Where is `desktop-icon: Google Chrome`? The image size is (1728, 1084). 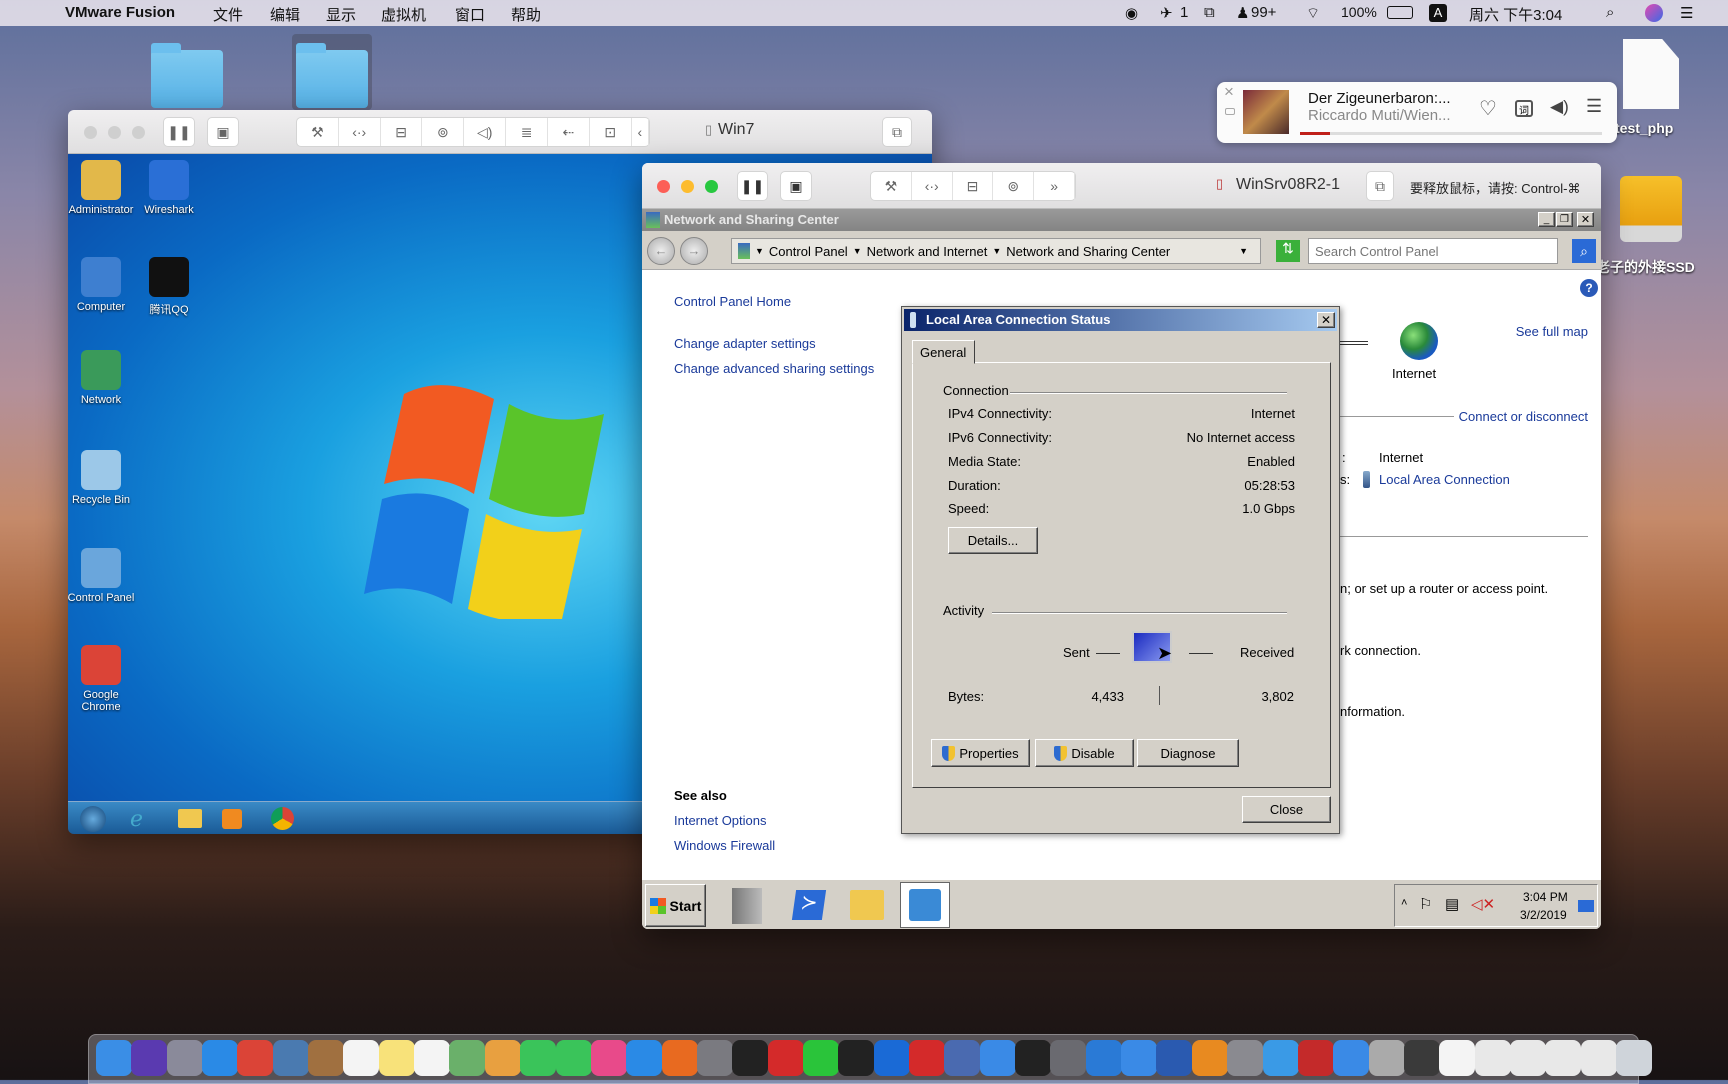 desktop-icon: Google Chrome is located at coordinates (102, 679).